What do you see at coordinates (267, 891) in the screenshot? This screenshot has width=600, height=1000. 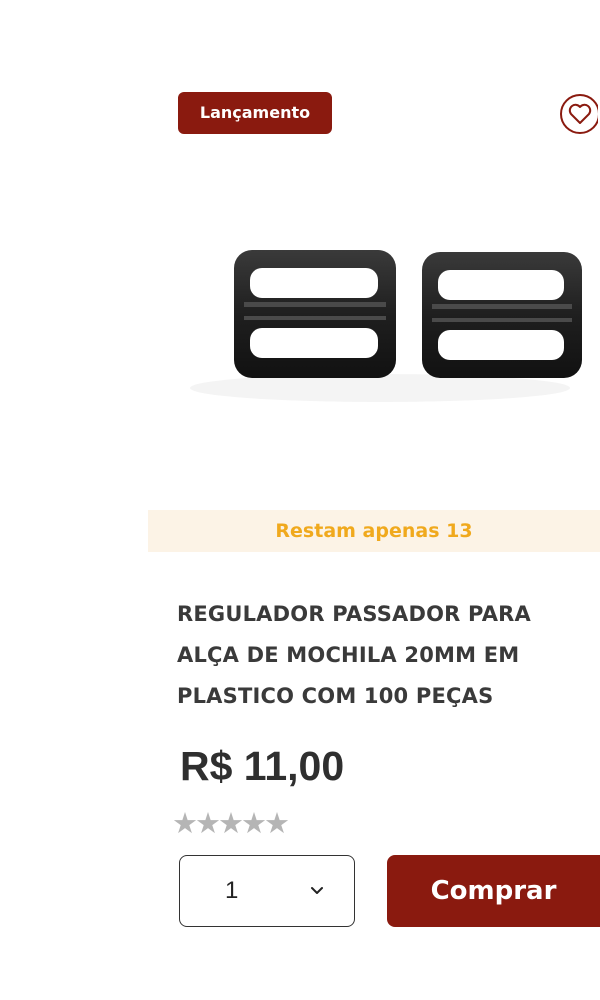 I see `quantity-select: 1` at bounding box center [267, 891].